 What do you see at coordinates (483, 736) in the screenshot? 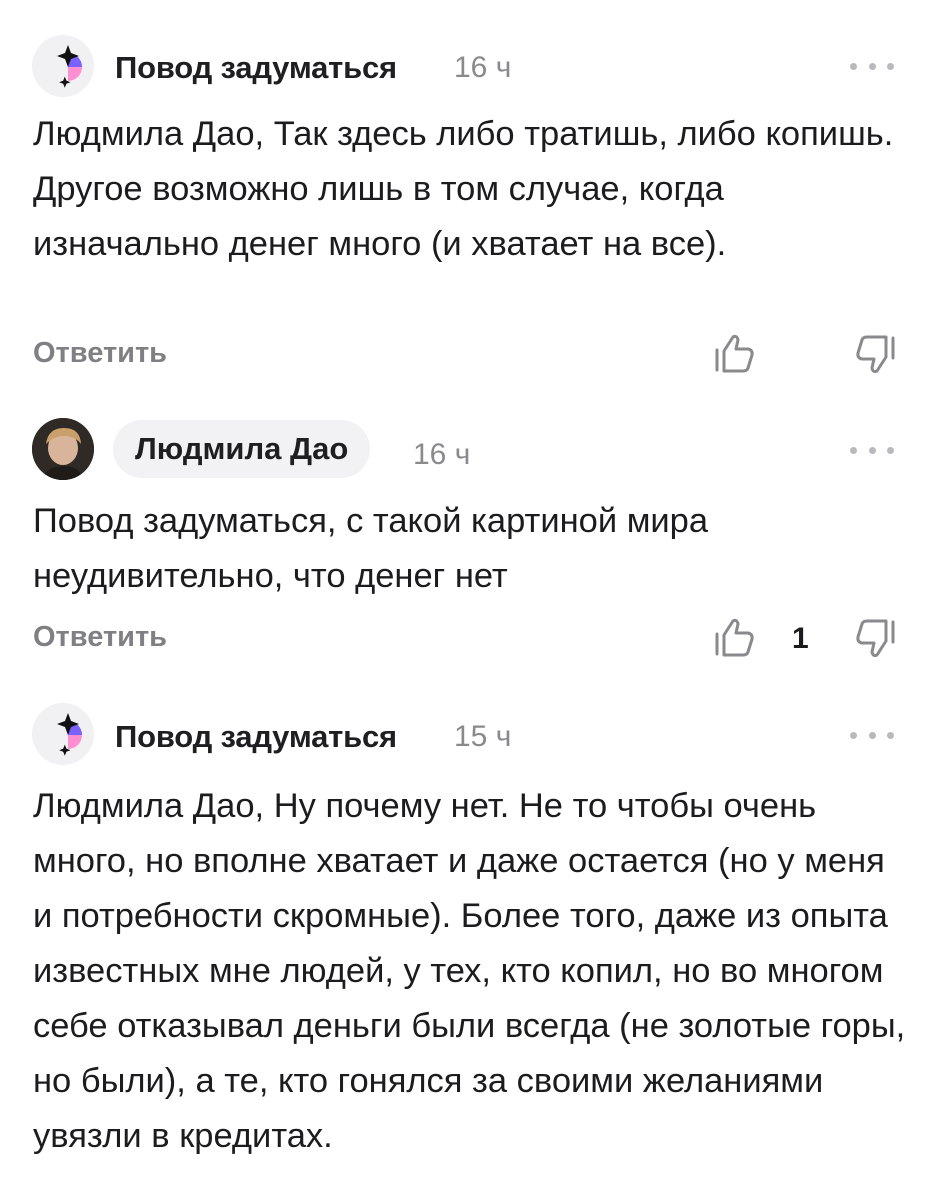
I see `comment-time: 15 ч` at bounding box center [483, 736].